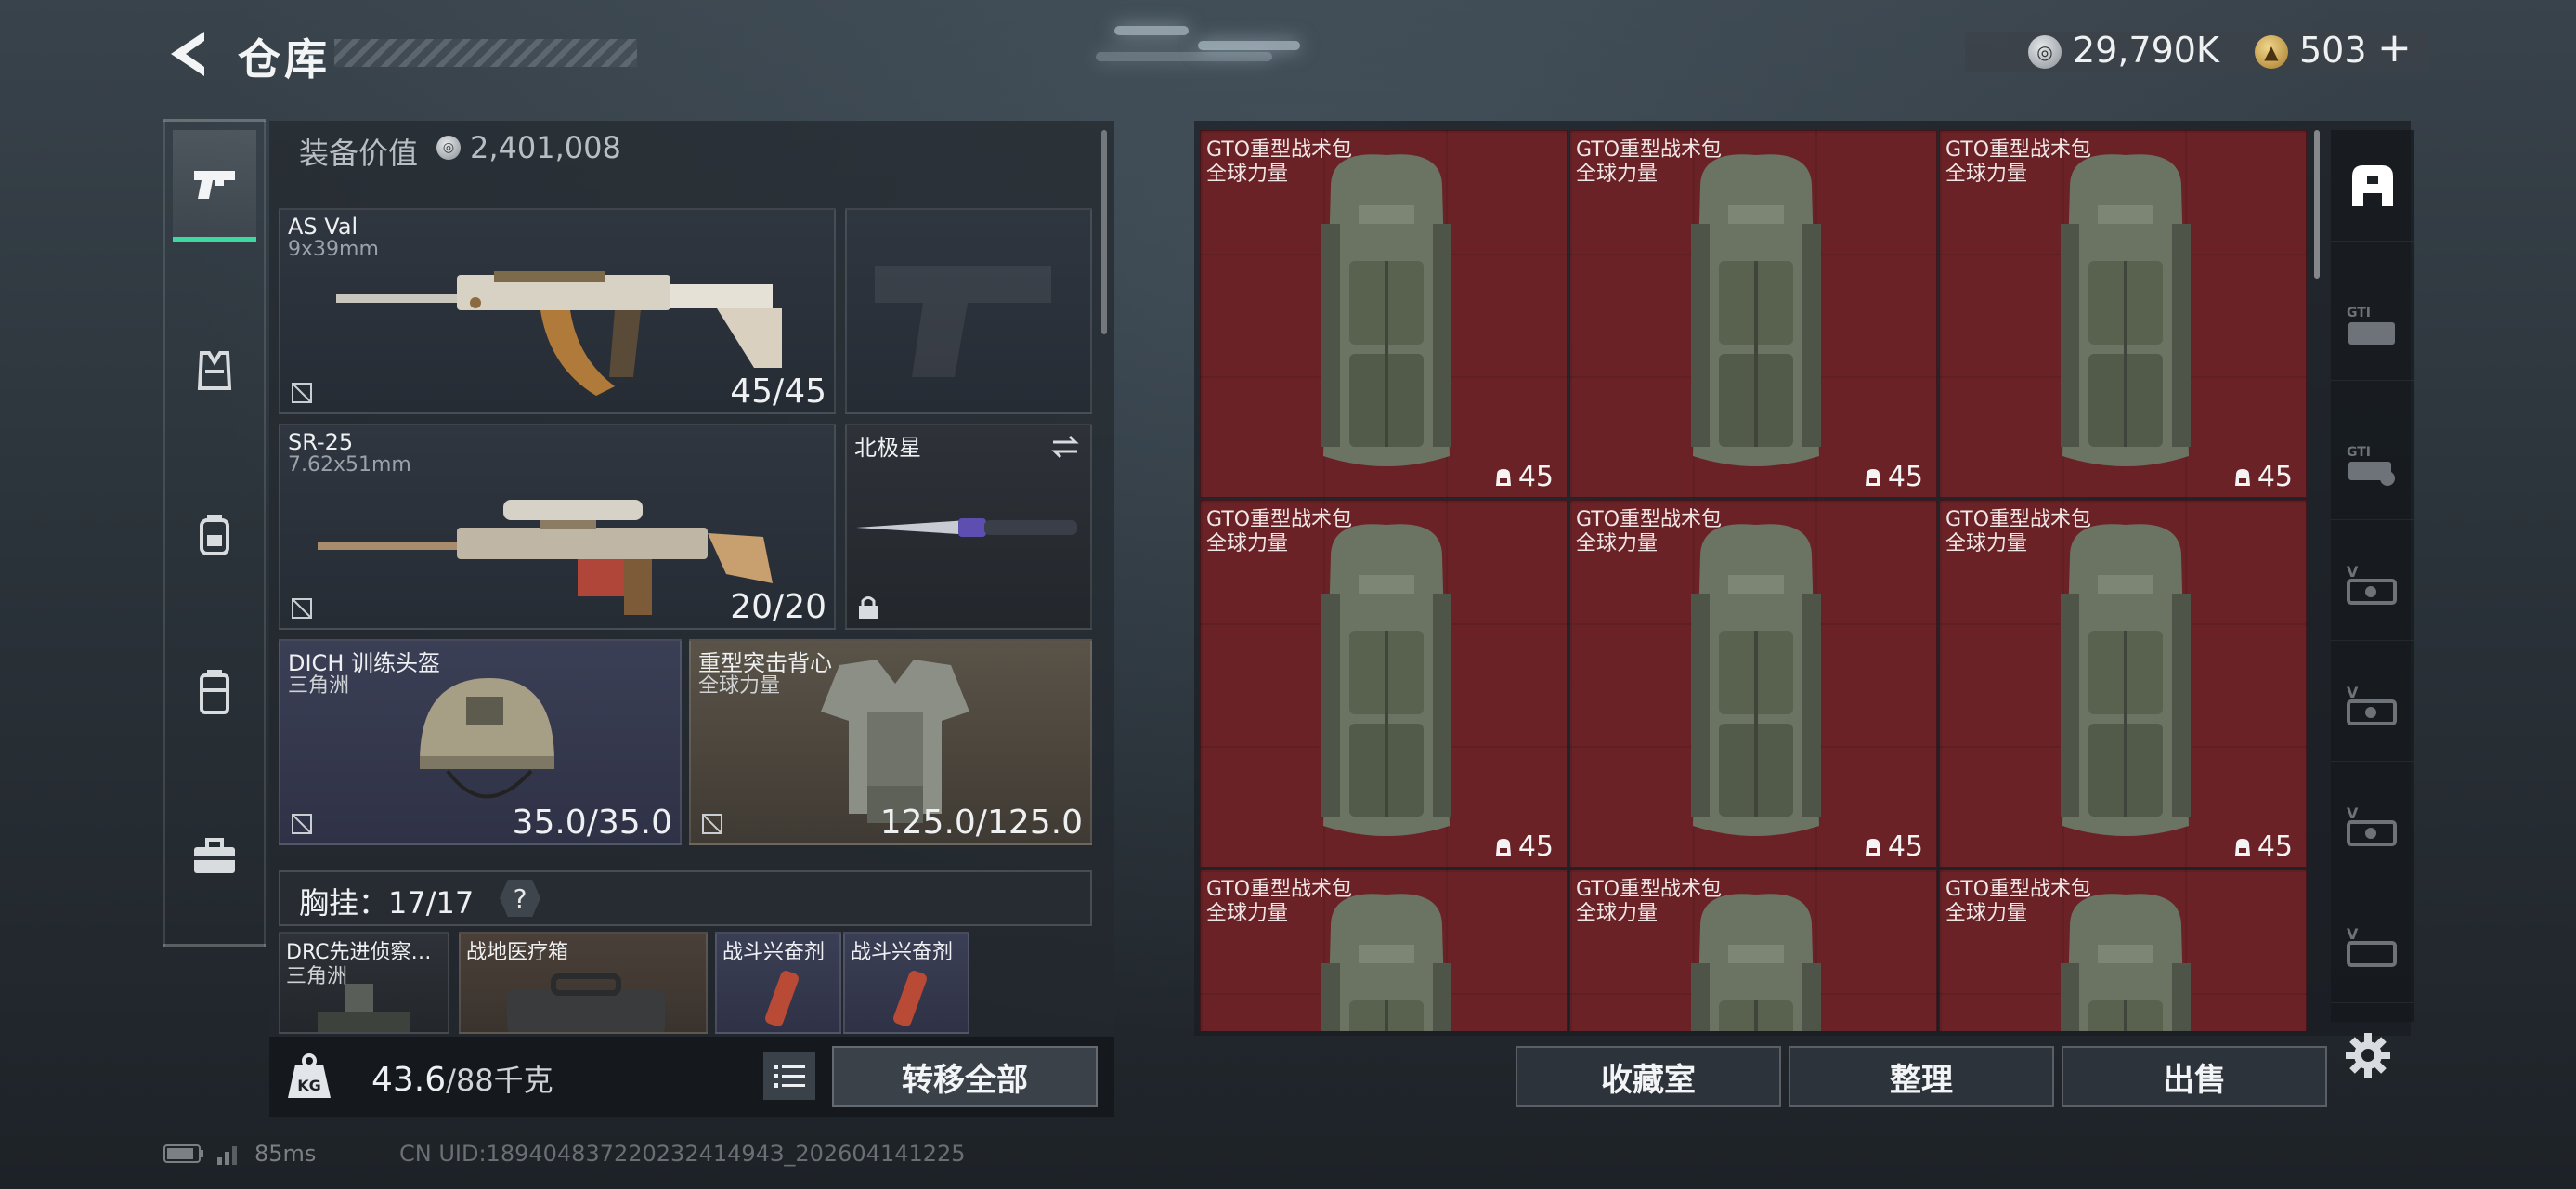  Describe the element at coordinates (2372, 706) in the screenshot. I see `filter-v-case-2: V` at that location.